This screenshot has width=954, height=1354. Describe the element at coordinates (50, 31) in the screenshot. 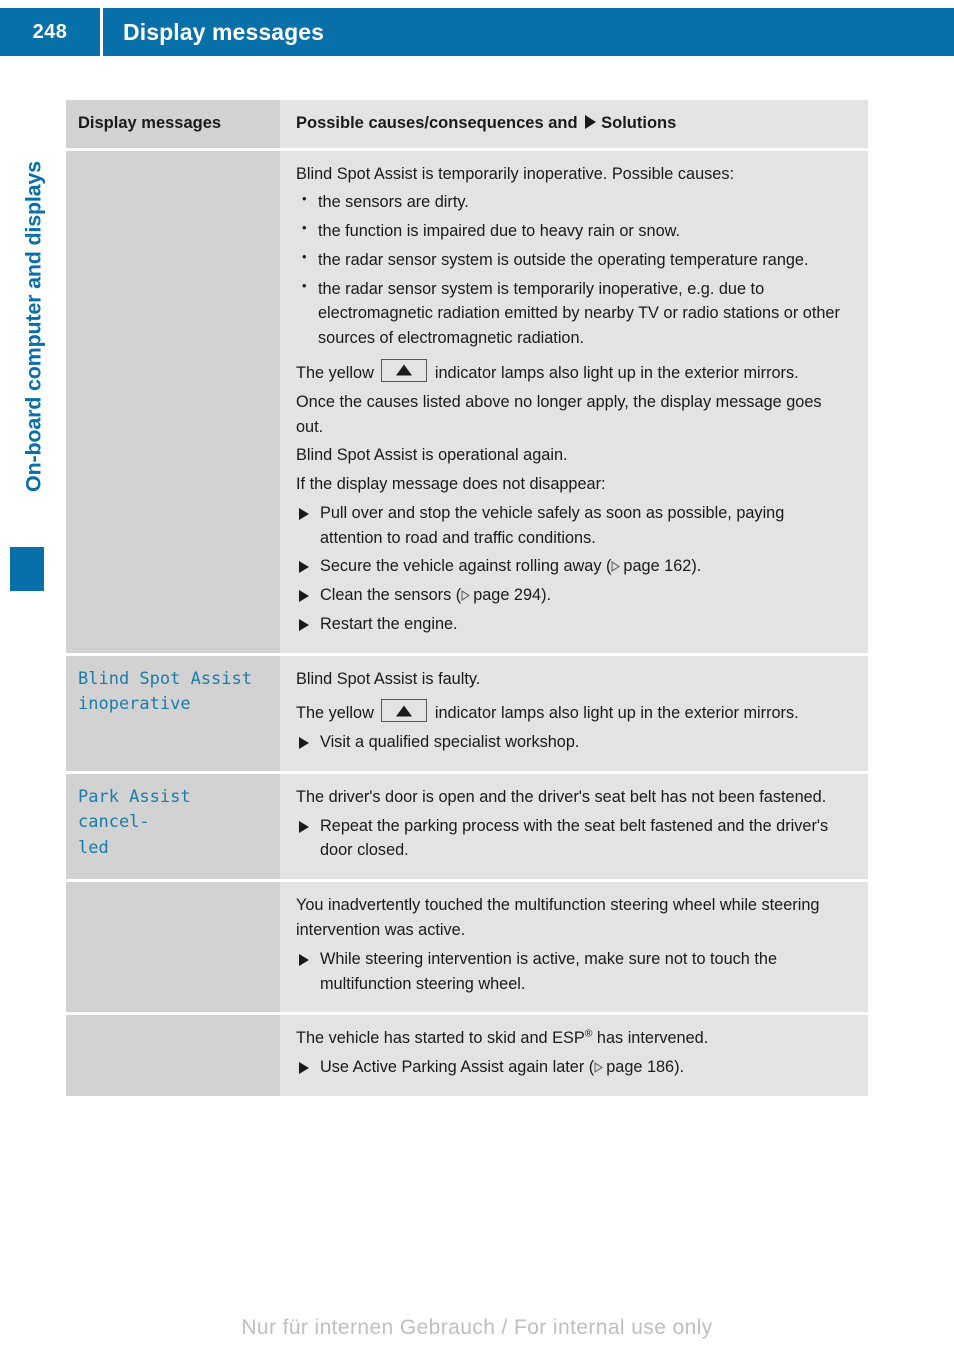

I see `page-number: 248` at that location.